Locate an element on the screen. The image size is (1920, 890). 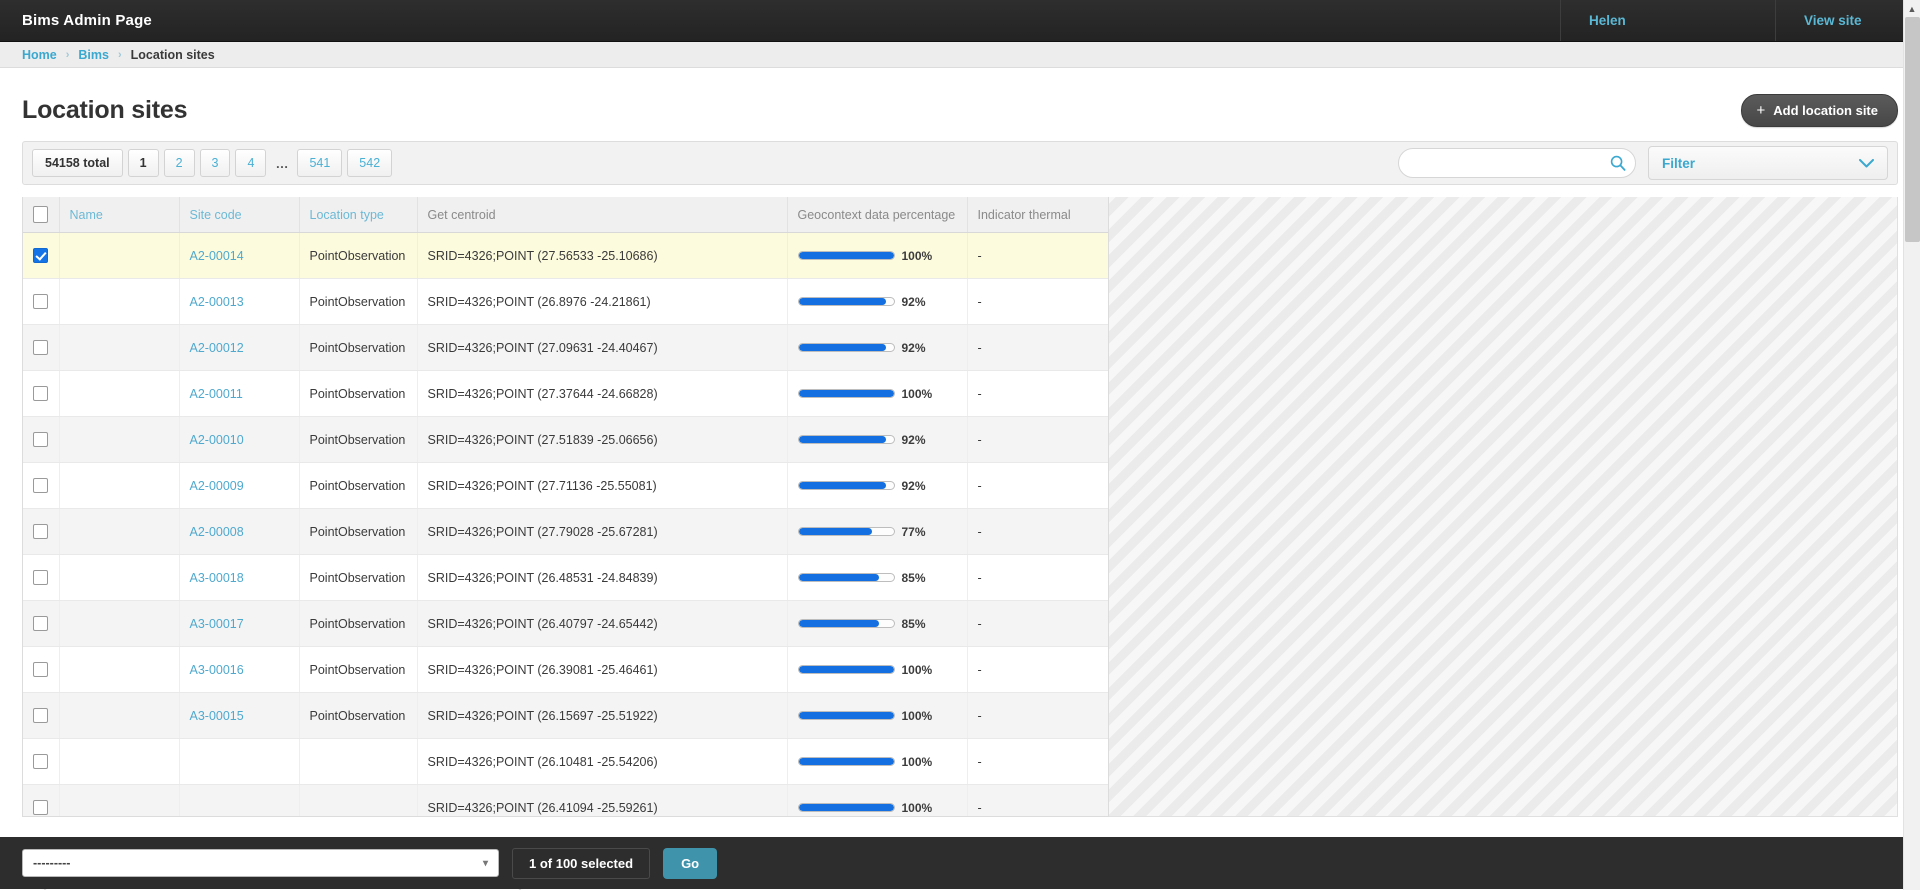
cell-site-code: A3-00017 is located at coordinates (239, 623).